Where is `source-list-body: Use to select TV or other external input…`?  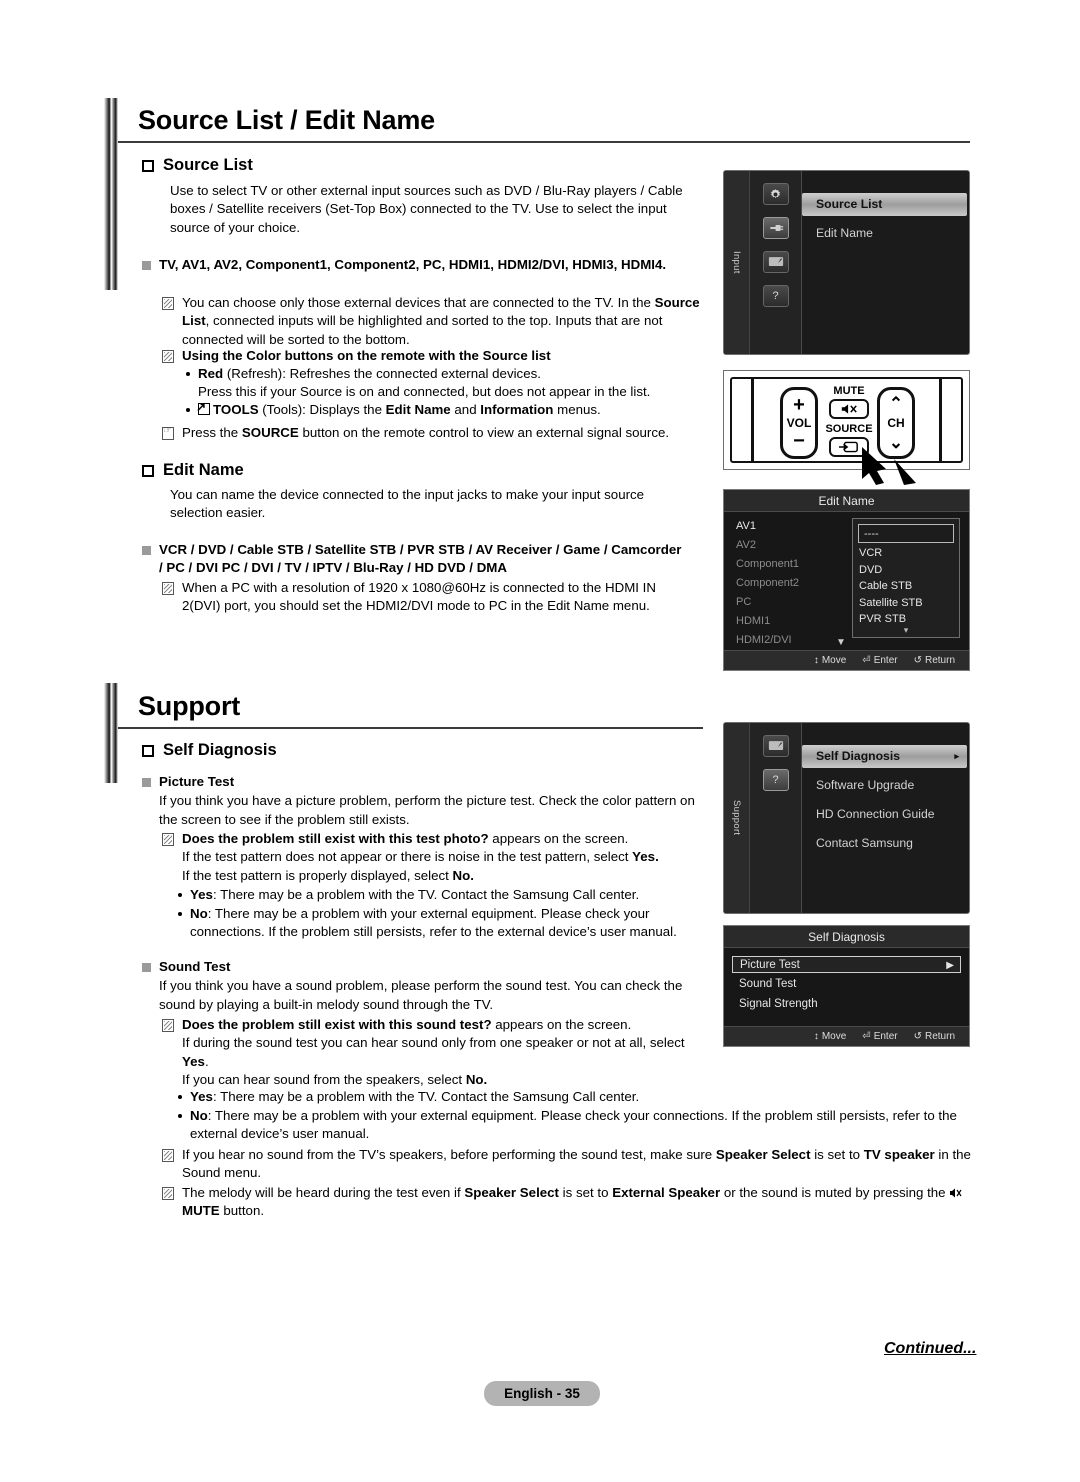 source-list-body: Use to select TV or other external input… is located at coordinates (426, 209).